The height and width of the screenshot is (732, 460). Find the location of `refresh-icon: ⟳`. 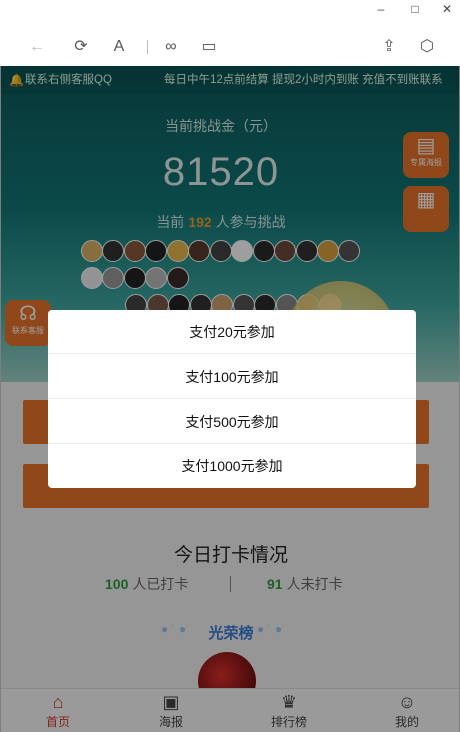

refresh-icon: ⟳ is located at coordinates (81, 47).